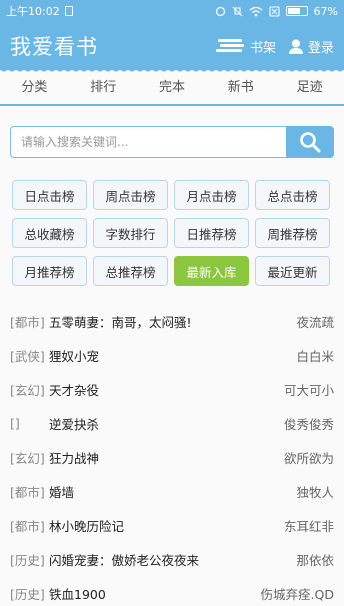 The height and width of the screenshot is (606, 344). What do you see at coordinates (68, 11) in the screenshot?
I see `sim-card-icon` at bounding box center [68, 11].